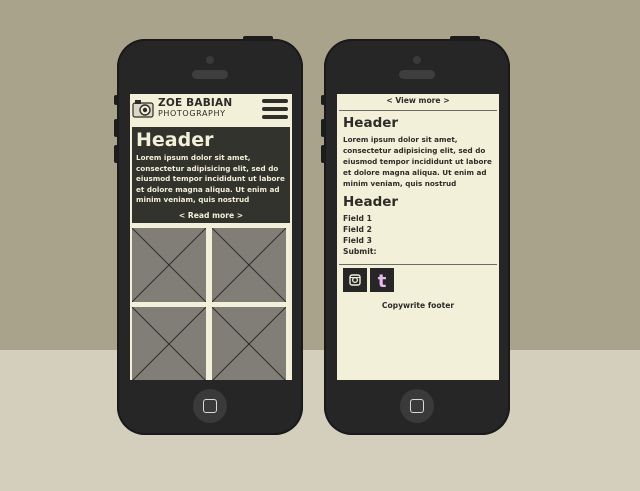  I want to click on view-more-link: < View more >, so click(418, 100).